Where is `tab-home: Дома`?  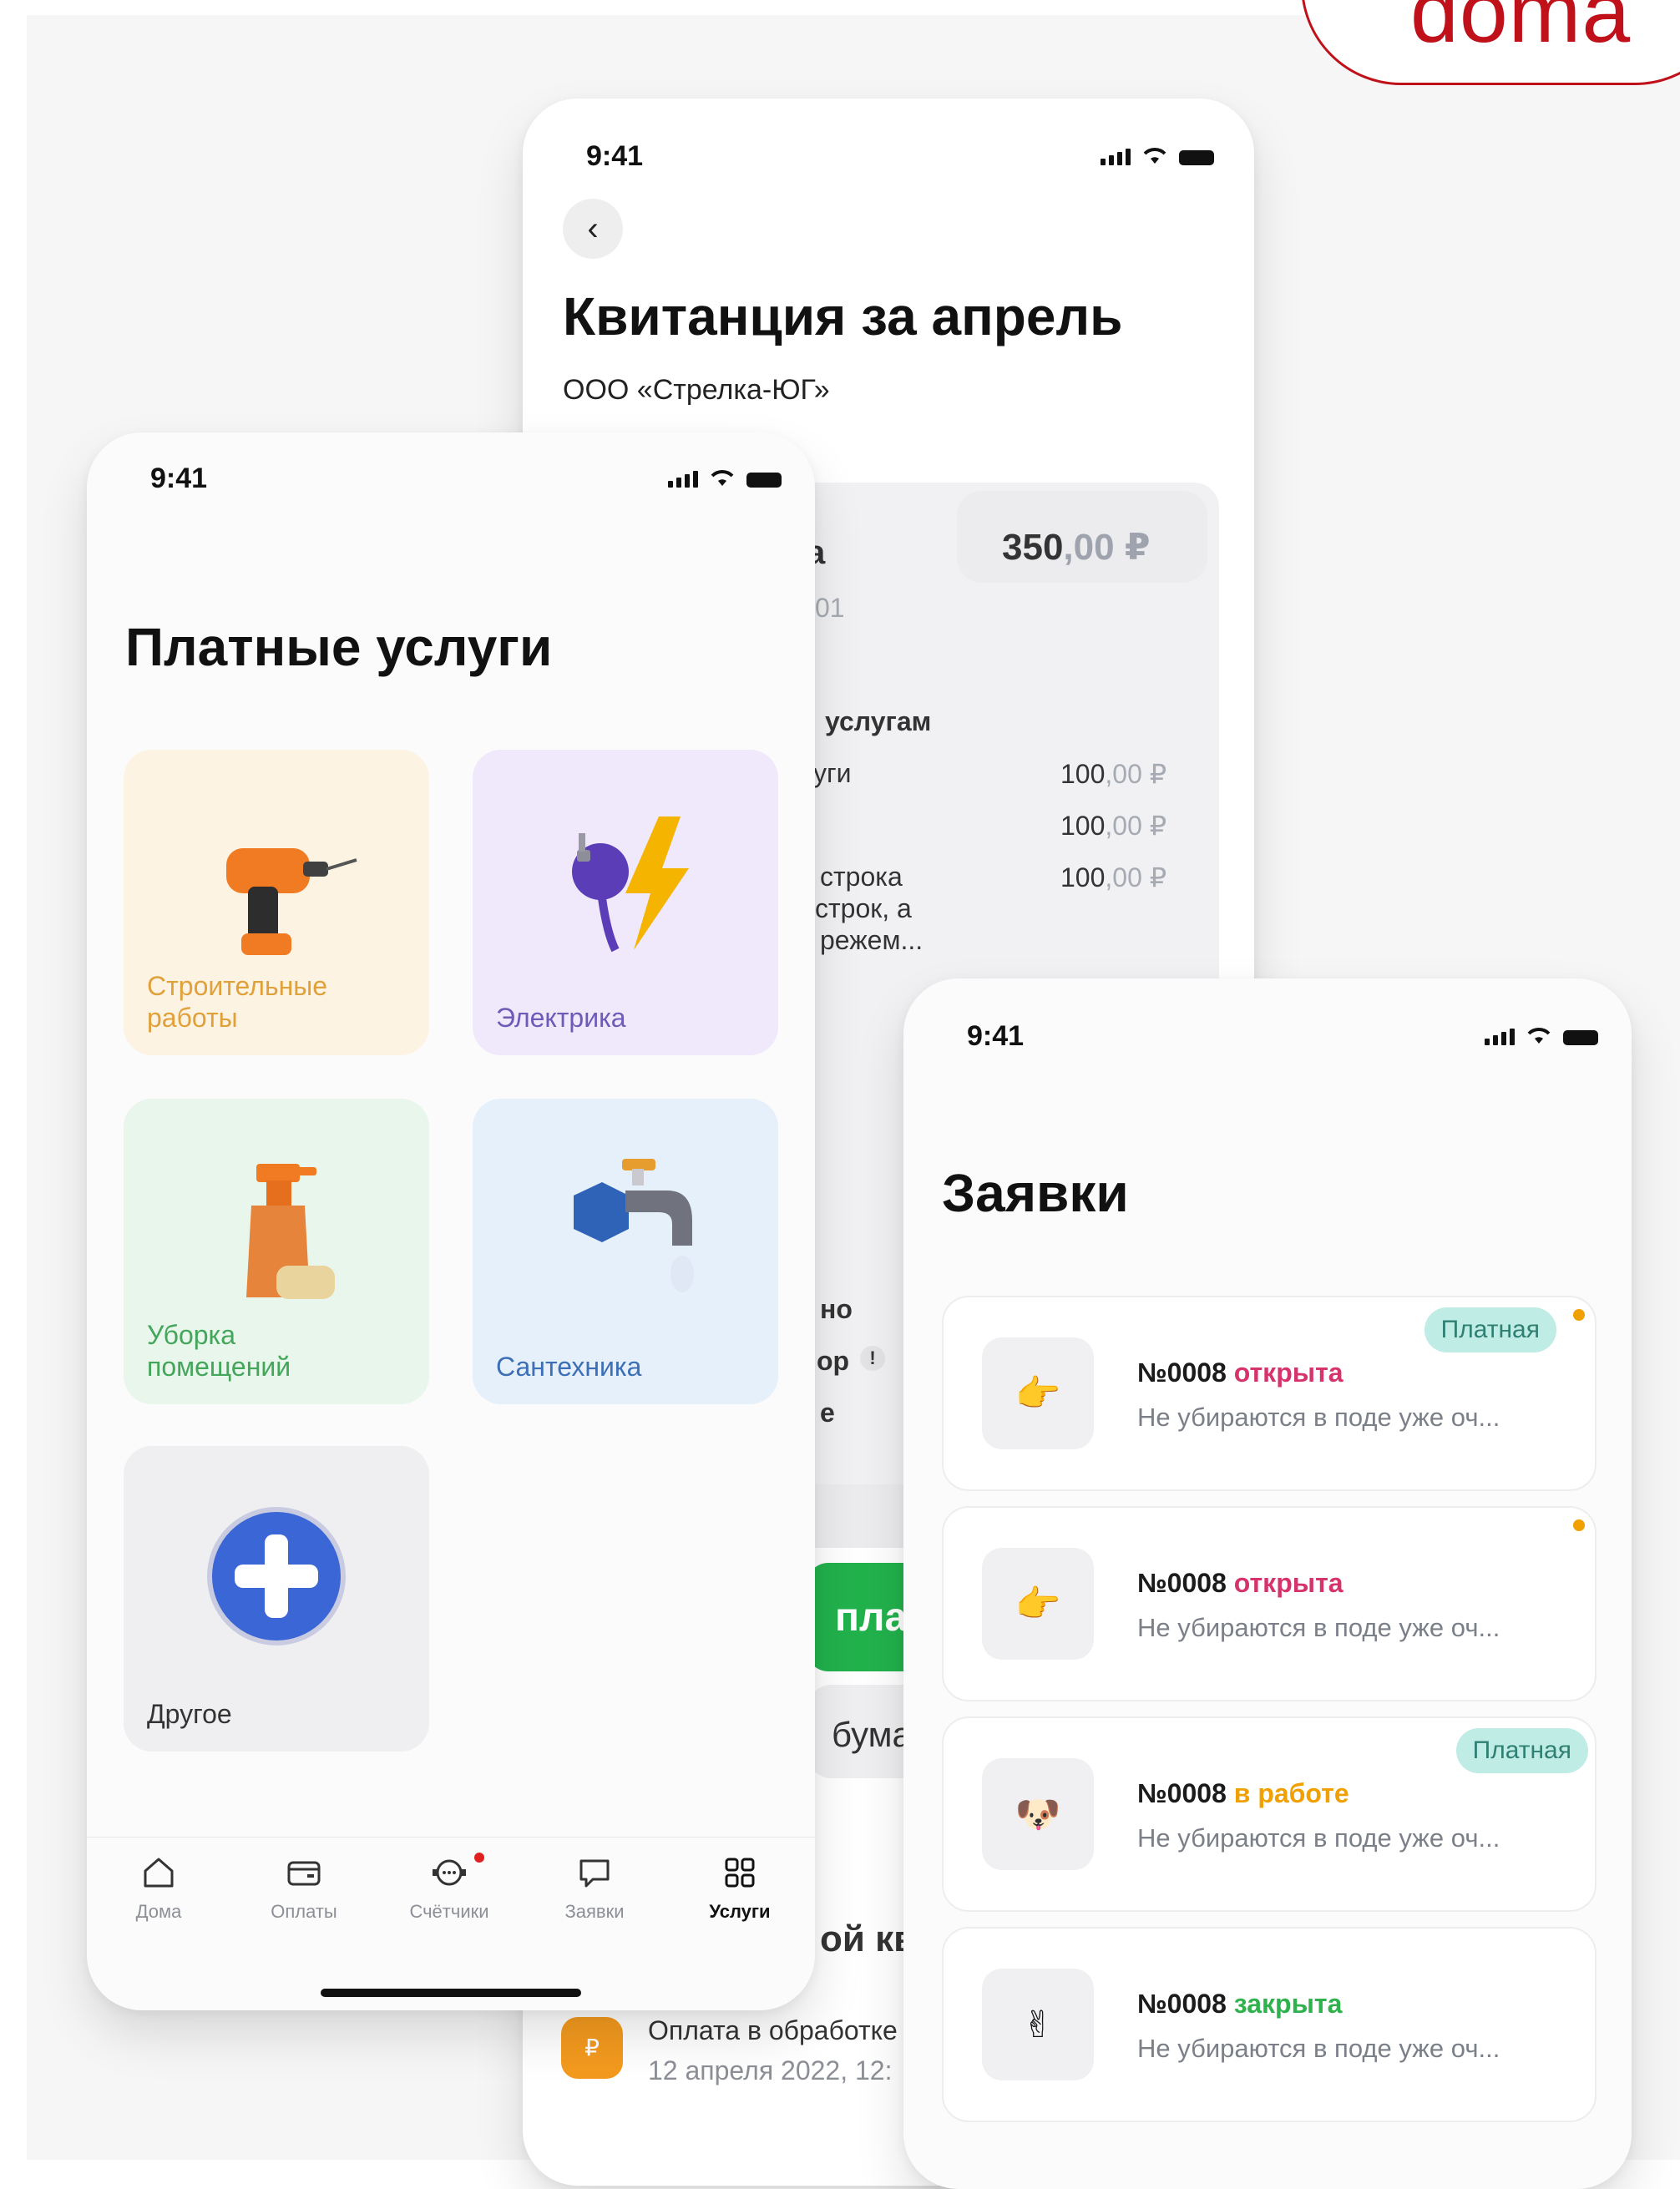
tab-home: Дома is located at coordinates (158, 1888).